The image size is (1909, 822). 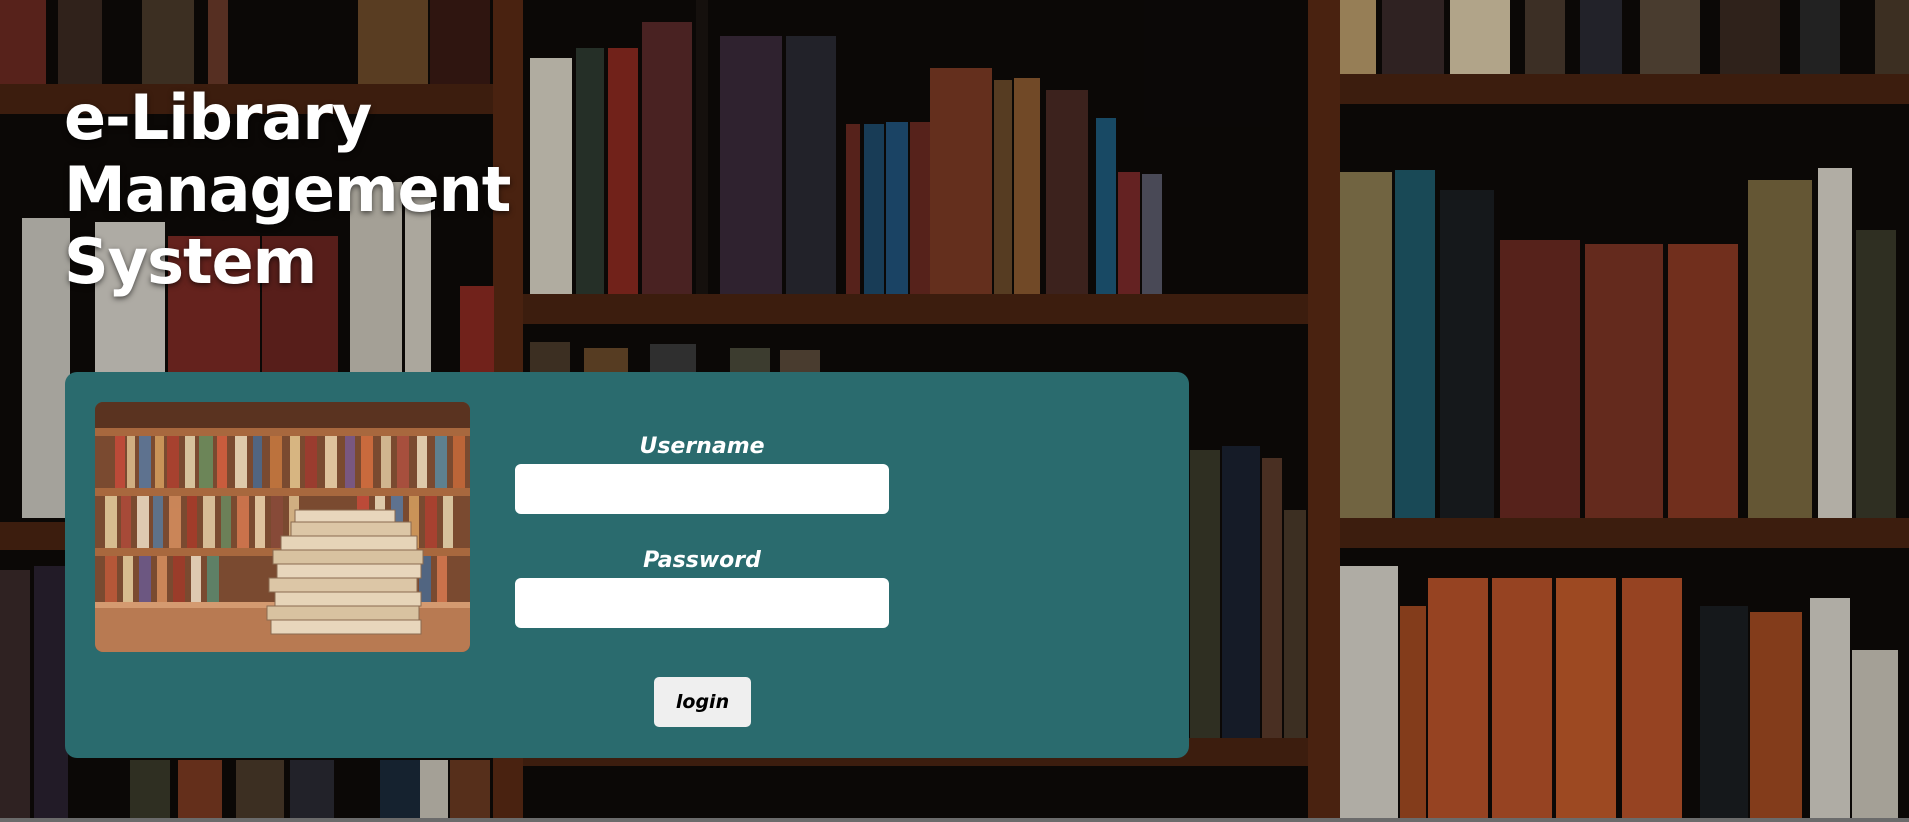 What do you see at coordinates (702, 560) in the screenshot?
I see `password-label: Password` at bounding box center [702, 560].